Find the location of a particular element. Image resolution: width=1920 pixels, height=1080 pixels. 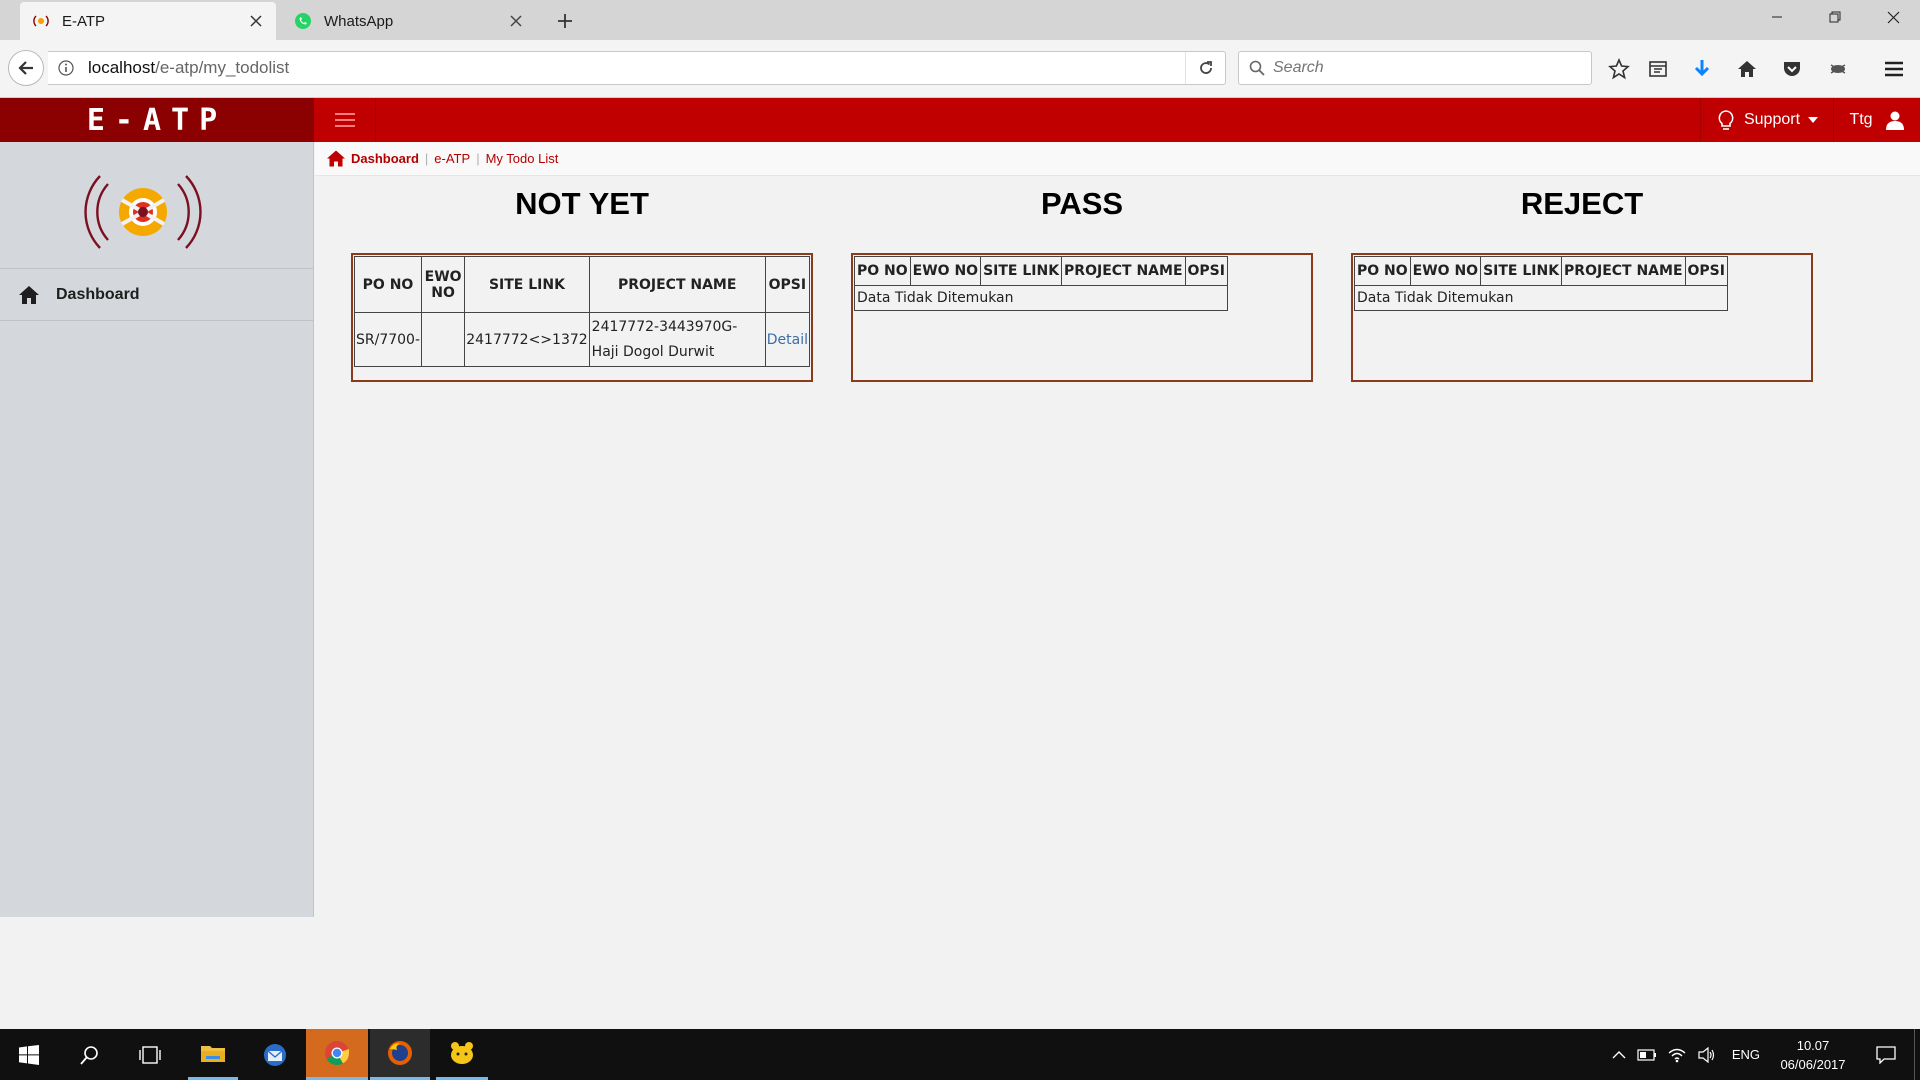

taskbar-search-icon is located at coordinates (90, 1054).